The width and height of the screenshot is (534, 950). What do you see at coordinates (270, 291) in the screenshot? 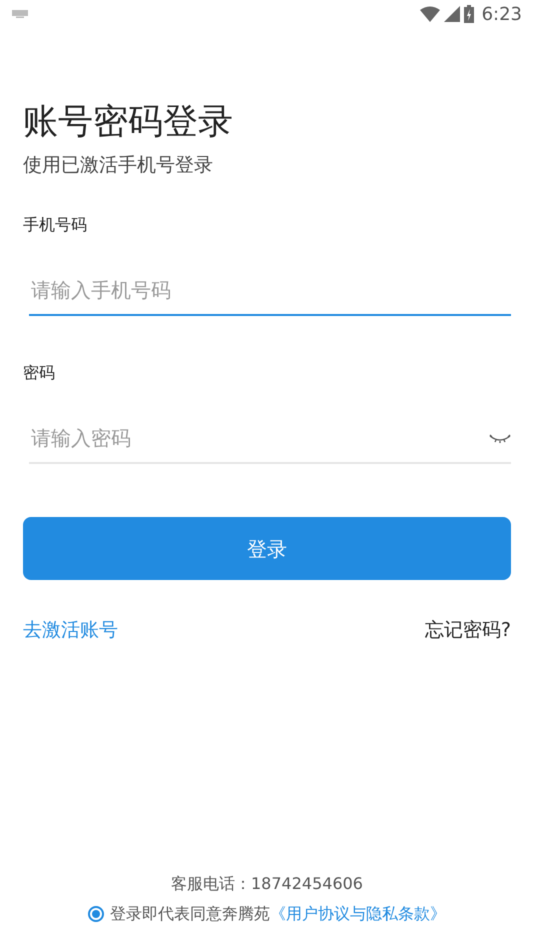
I see `phone-input: 请输入手机号码` at bounding box center [270, 291].